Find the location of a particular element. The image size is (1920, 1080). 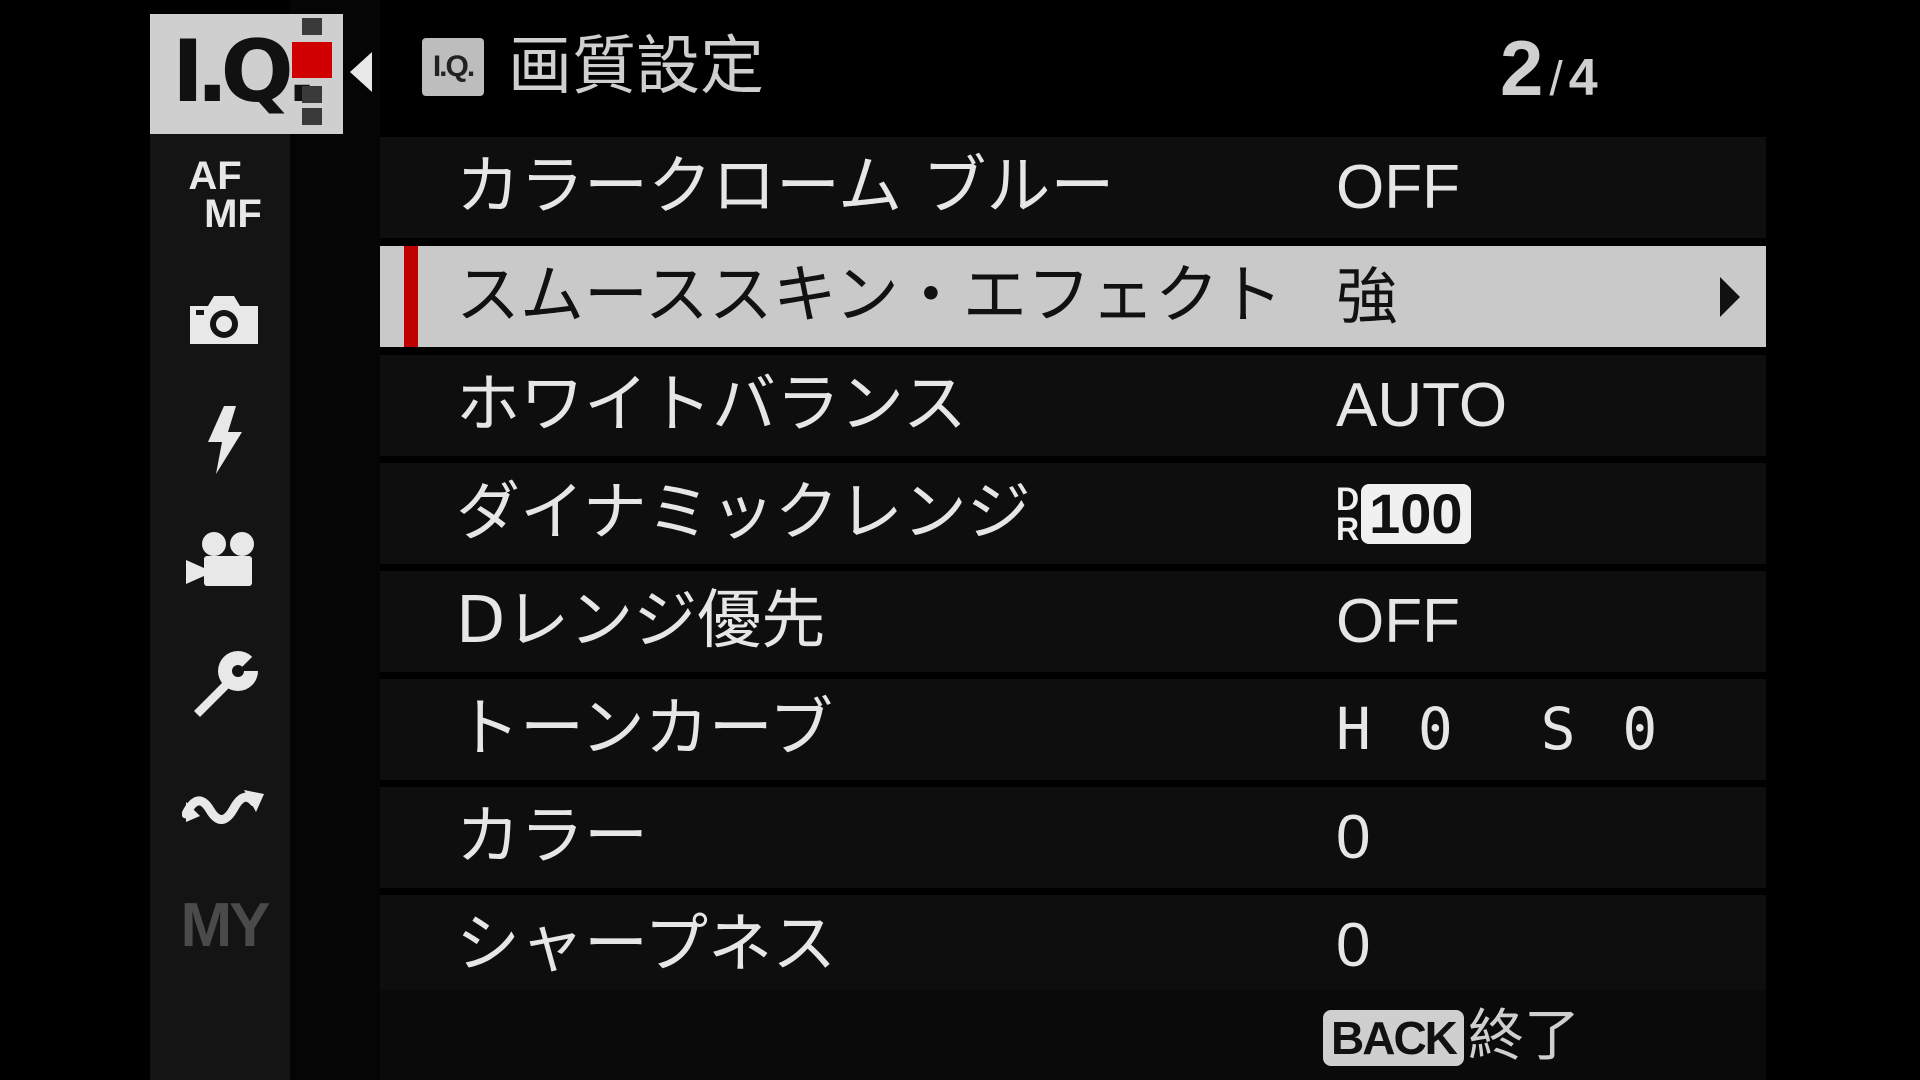

tab-flash is located at coordinates (224, 440).